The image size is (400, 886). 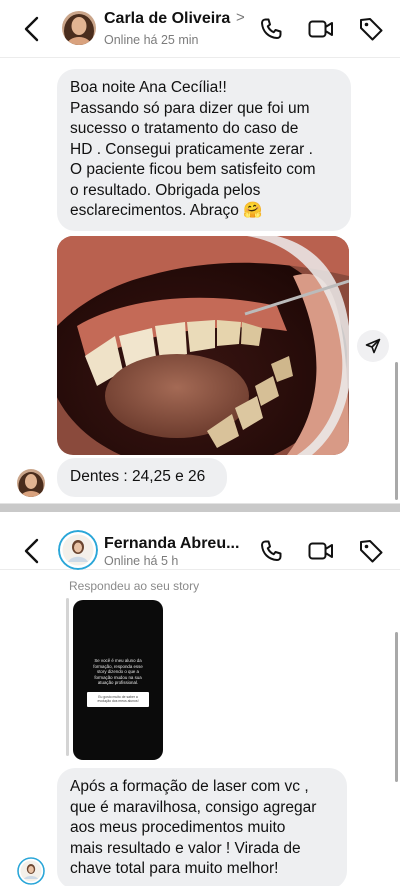 I want to click on share-button, so click(x=373, y=346).